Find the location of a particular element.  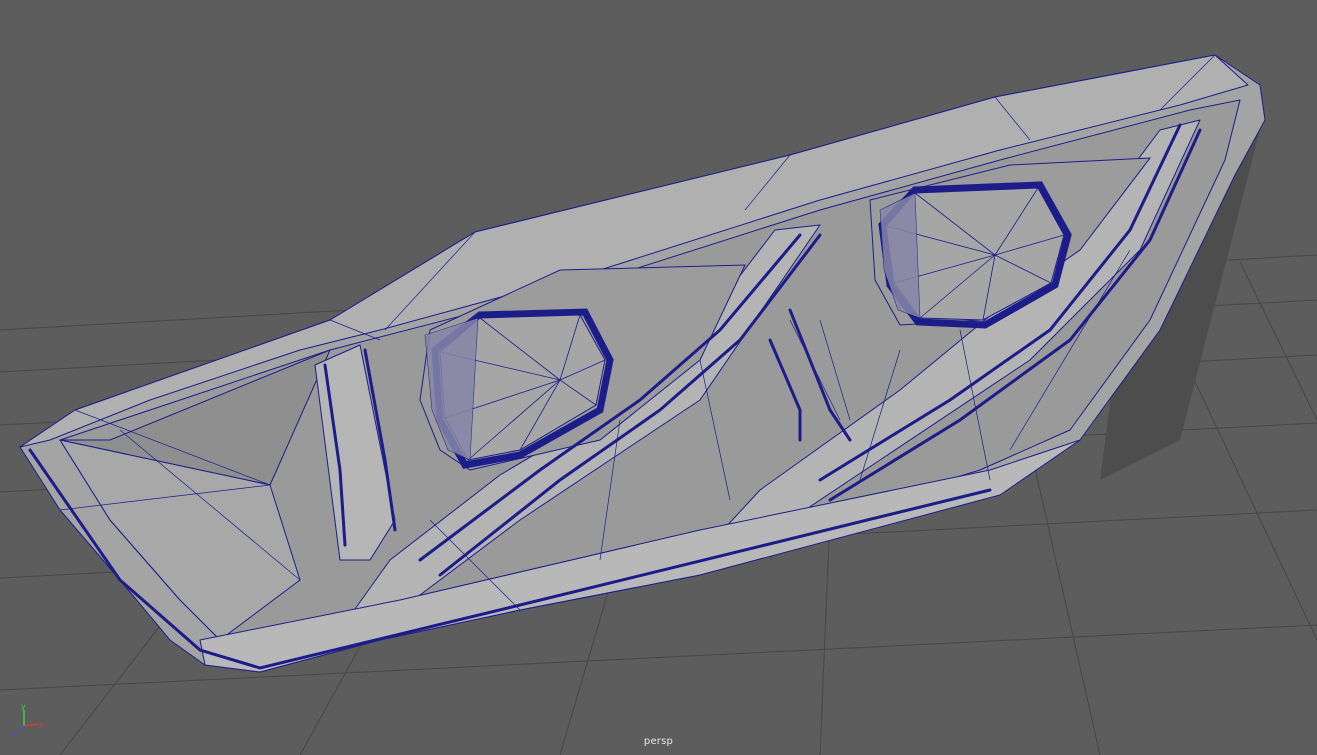

z-axis-line is located at coordinates (21, 728).